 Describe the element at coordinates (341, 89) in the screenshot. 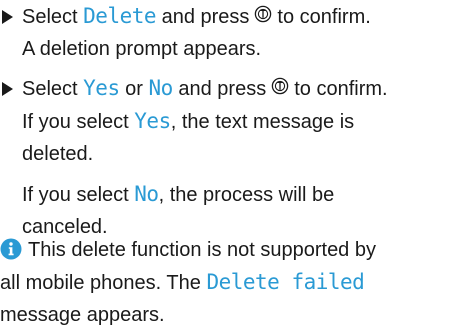

I see `step-2-post: to confirm.` at that location.